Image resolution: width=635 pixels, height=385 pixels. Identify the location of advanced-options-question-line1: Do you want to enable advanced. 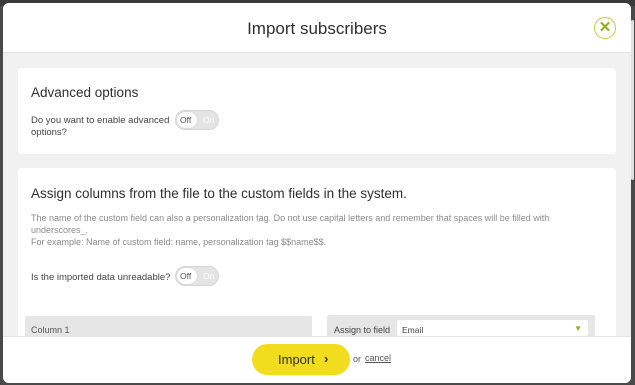
(100, 120).